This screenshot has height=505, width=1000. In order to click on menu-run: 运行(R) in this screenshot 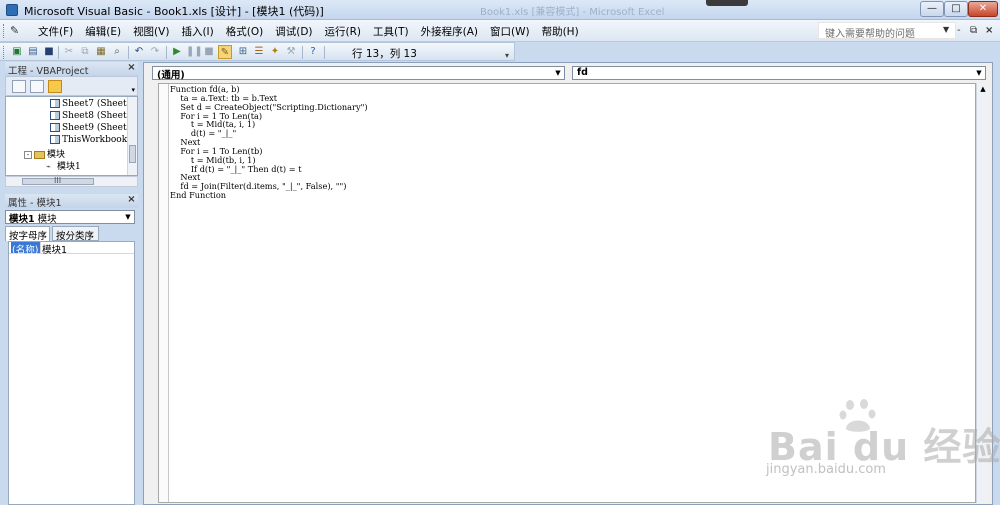, I will do `click(343, 31)`.